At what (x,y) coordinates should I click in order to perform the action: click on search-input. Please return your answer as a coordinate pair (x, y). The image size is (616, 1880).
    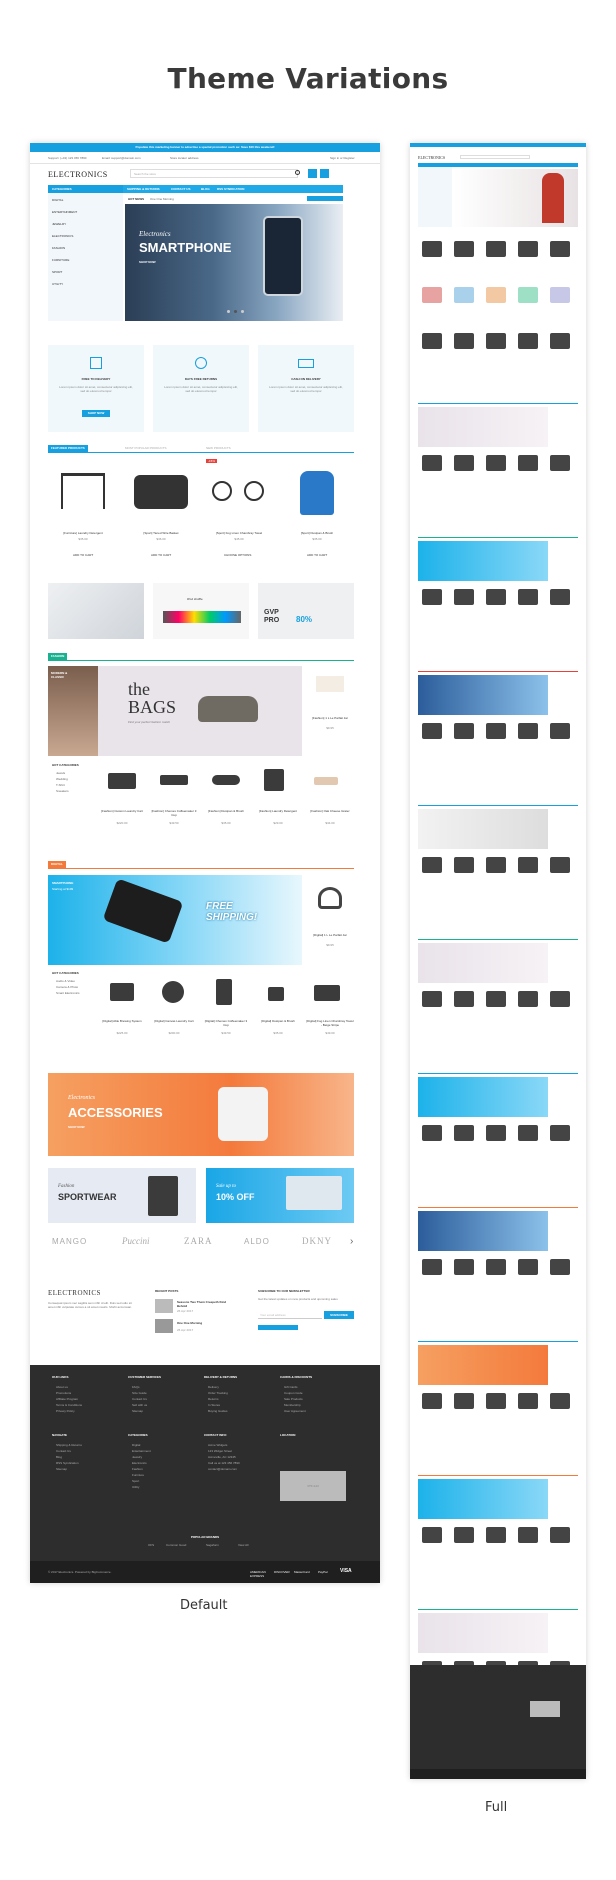
    Looking at the image, I should click on (495, 157).